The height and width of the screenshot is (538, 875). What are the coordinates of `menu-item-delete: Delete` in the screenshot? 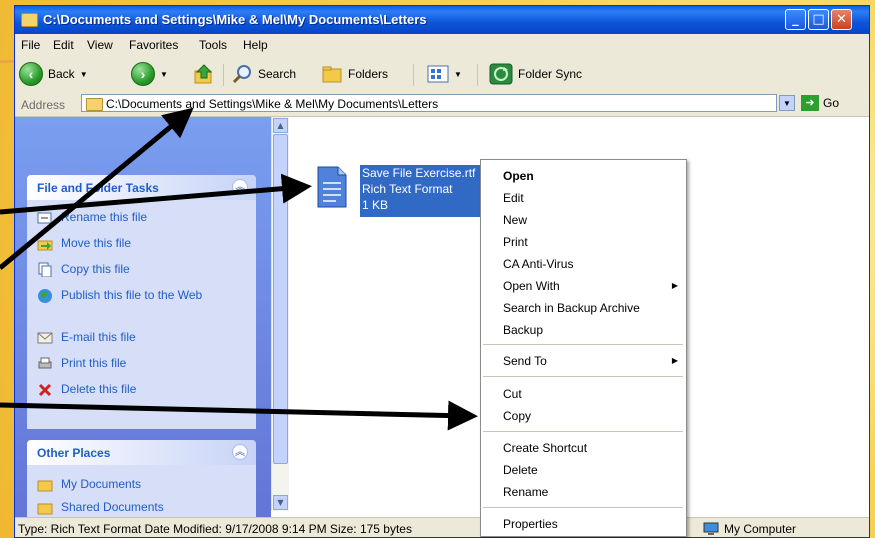 It's located at (520, 470).